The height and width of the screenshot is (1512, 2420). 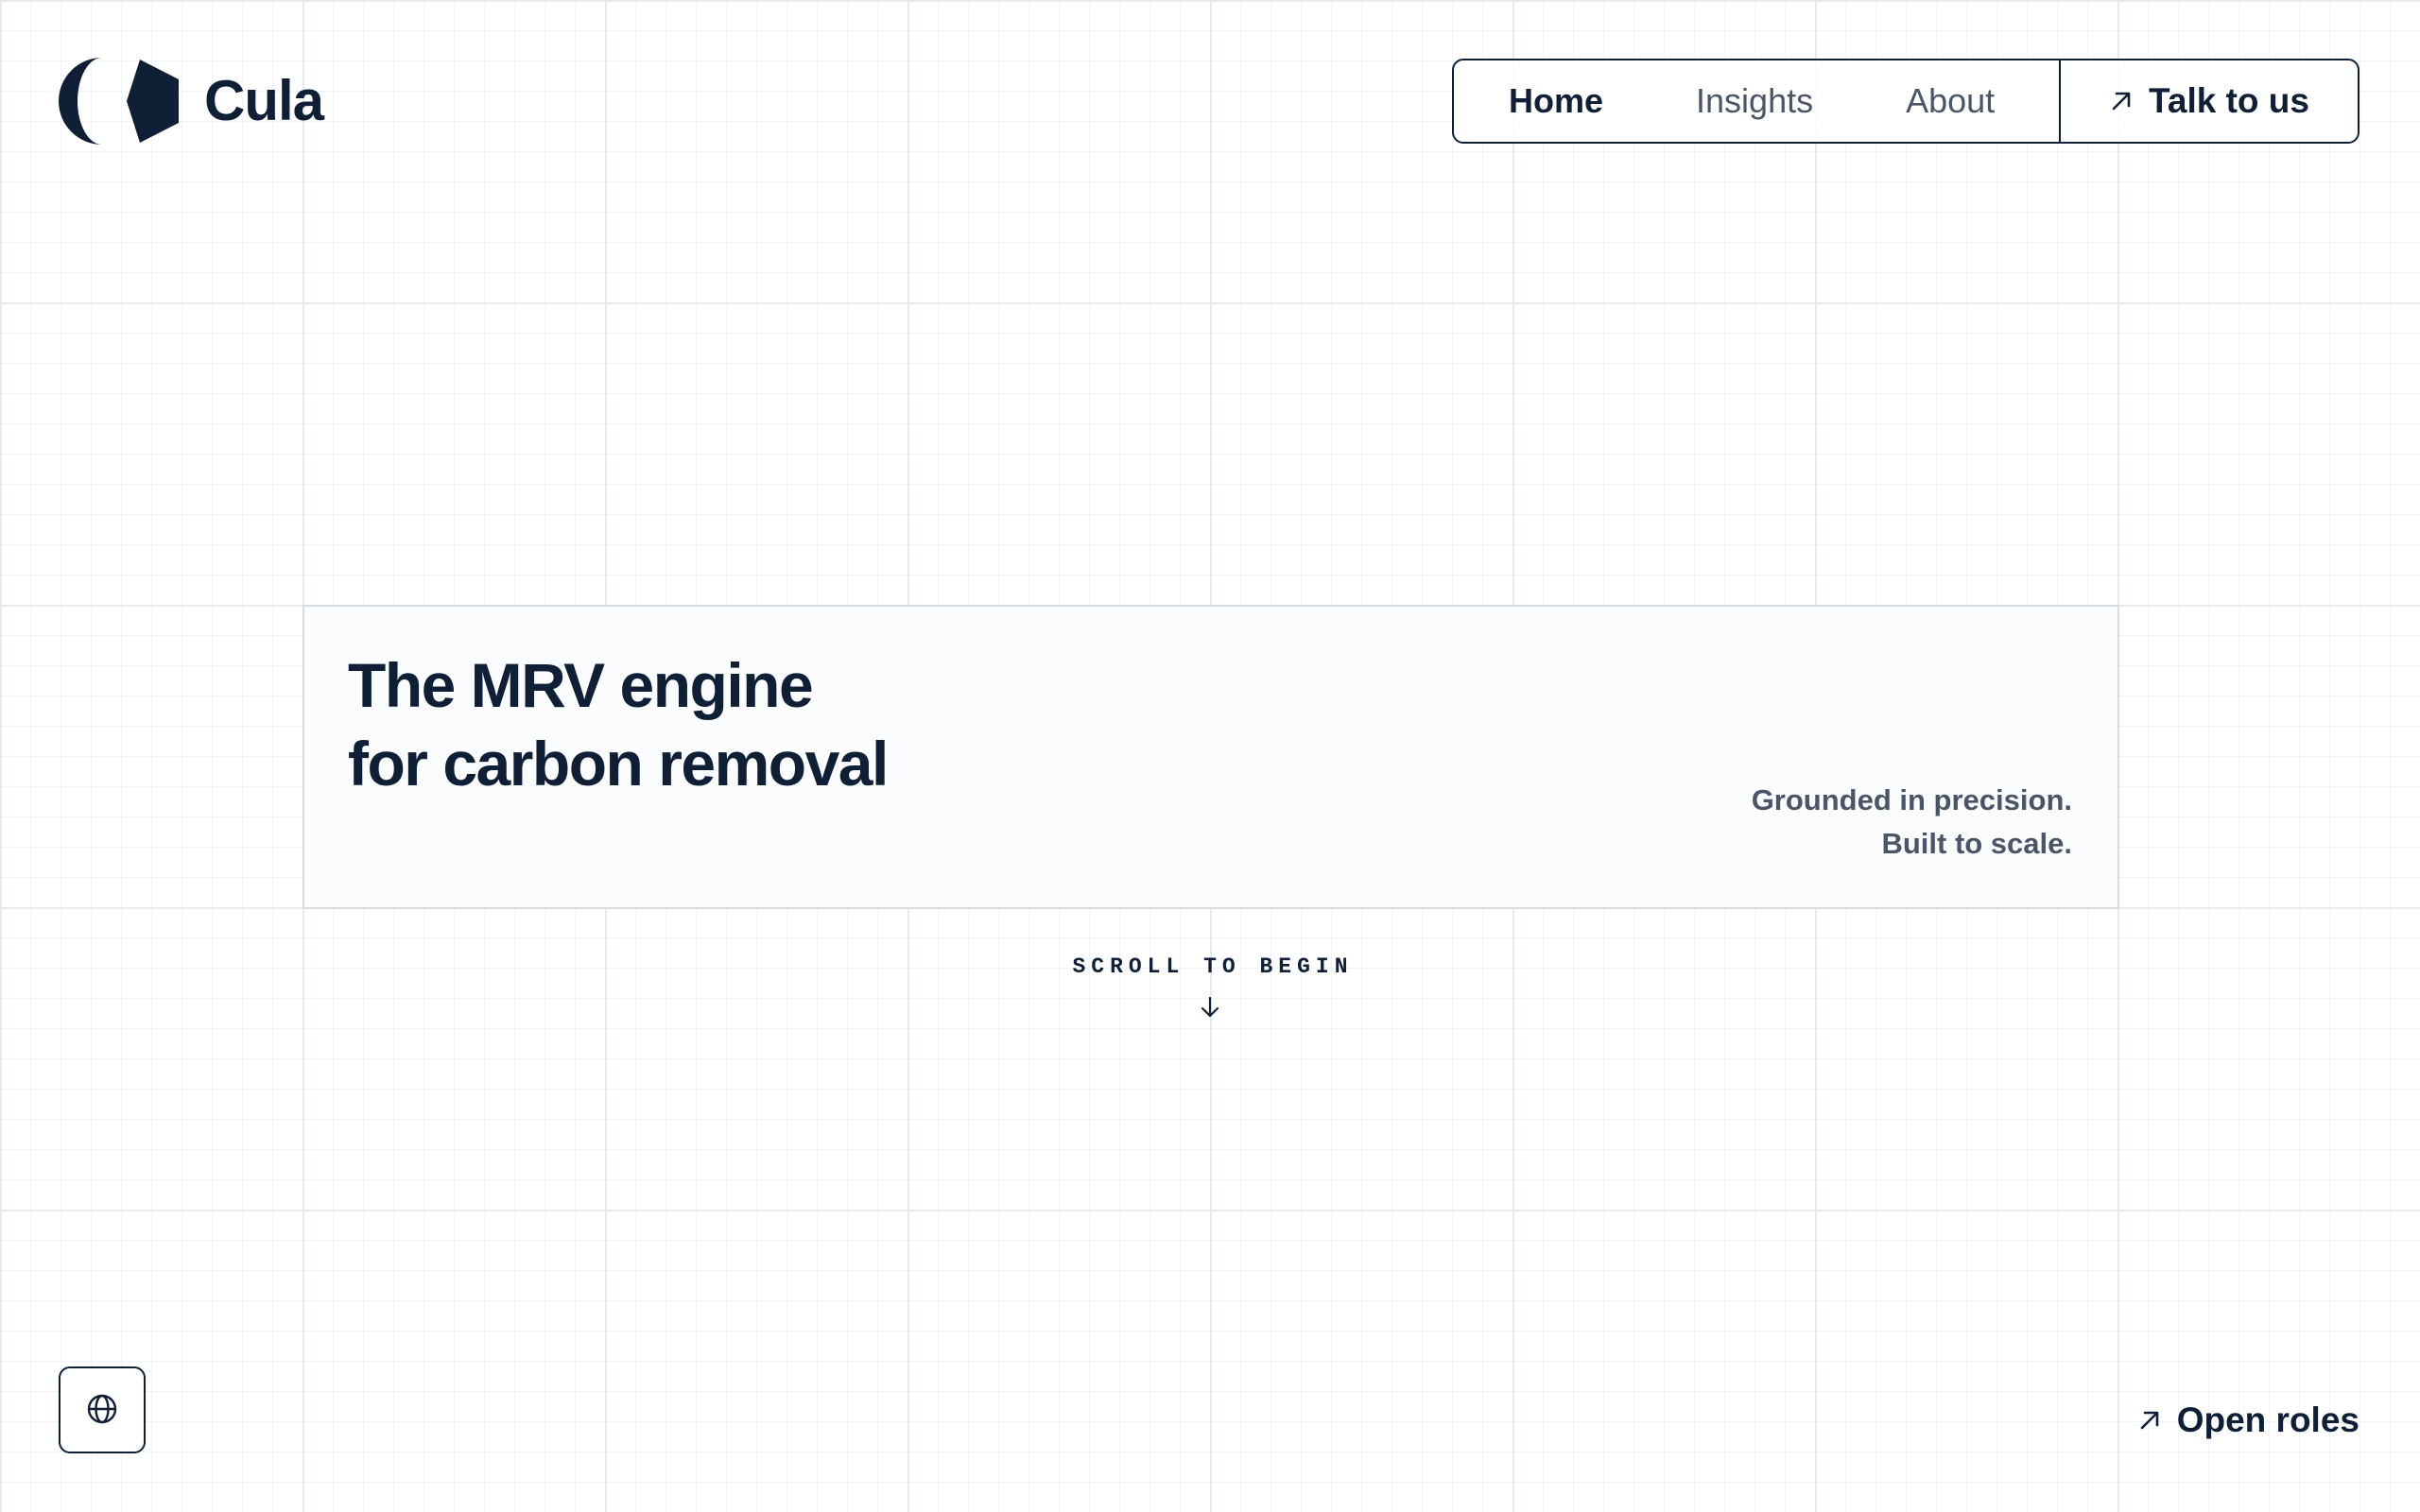 What do you see at coordinates (1210, 1007) in the screenshot?
I see `arrow-down-icon` at bounding box center [1210, 1007].